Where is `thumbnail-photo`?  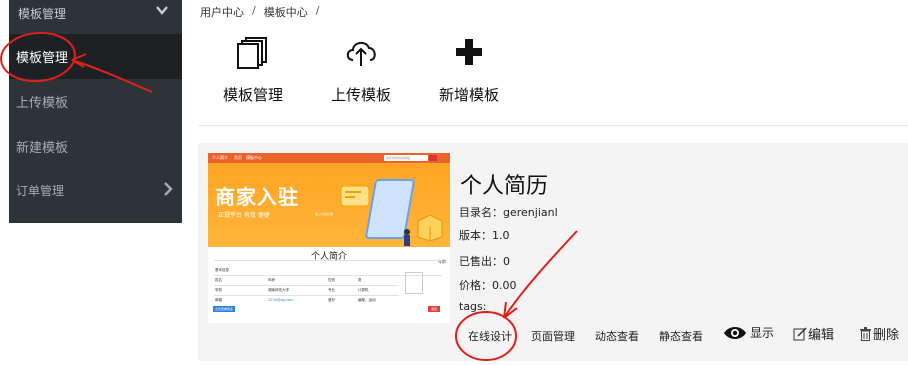 thumbnail-photo is located at coordinates (414, 283).